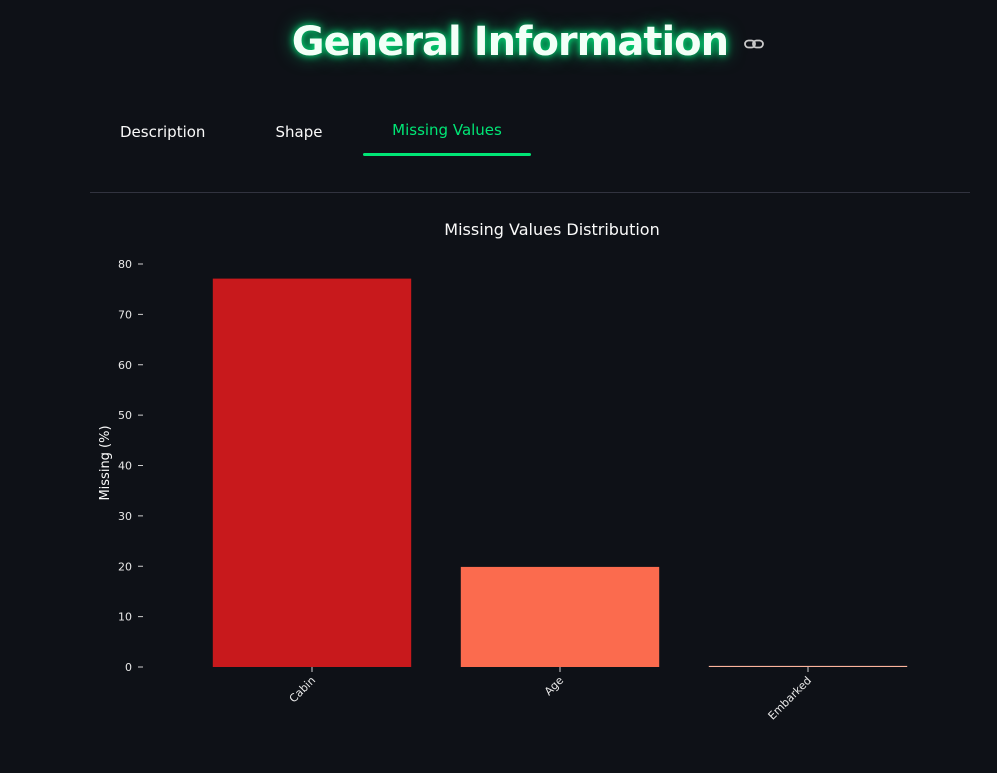 This screenshot has height=773, width=997. What do you see at coordinates (105, 462) in the screenshot?
I see `y-axis-label: Missing (%)` at bounding box center [105, 462].